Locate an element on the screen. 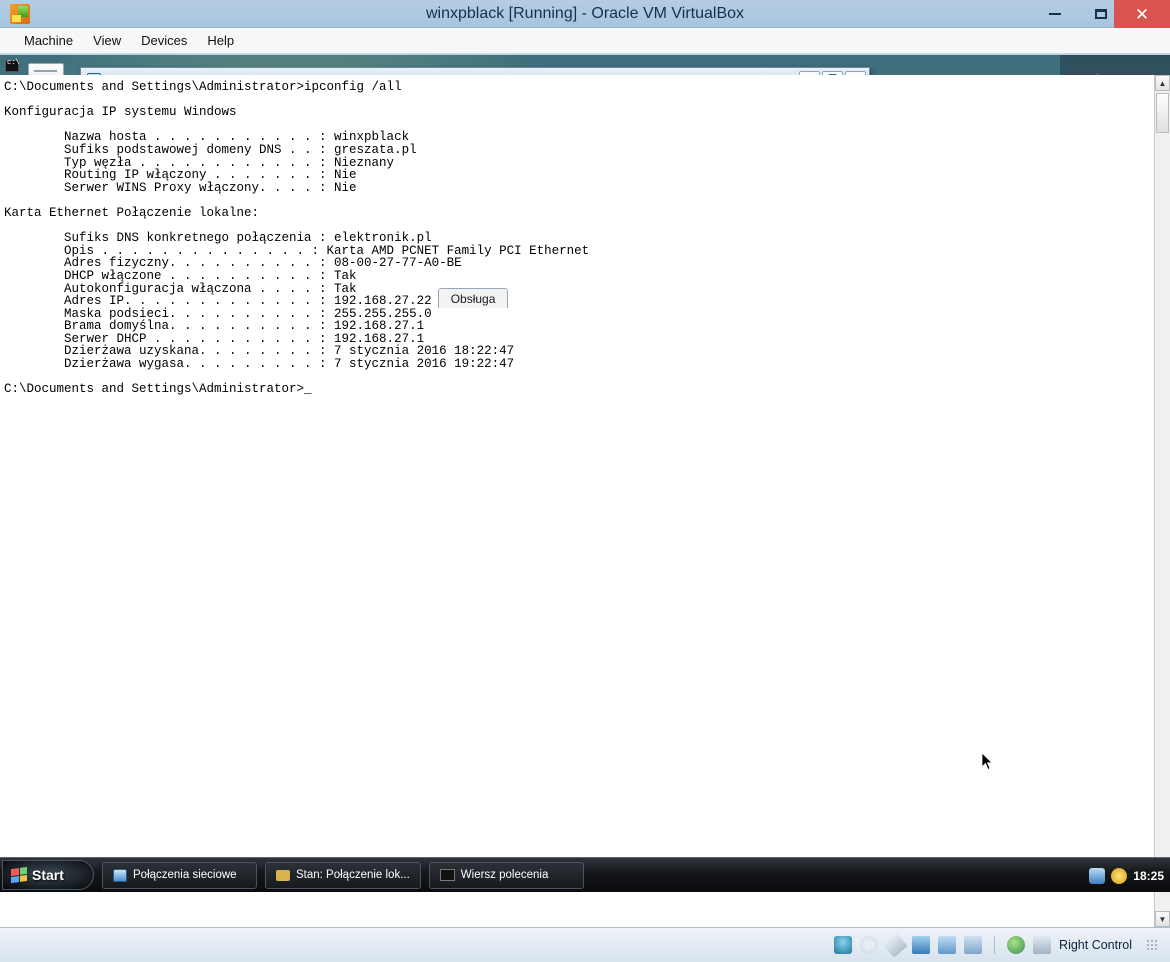 This screenshot has width=1170, height=962. minimize-button is located at coordinates (1055, 14).